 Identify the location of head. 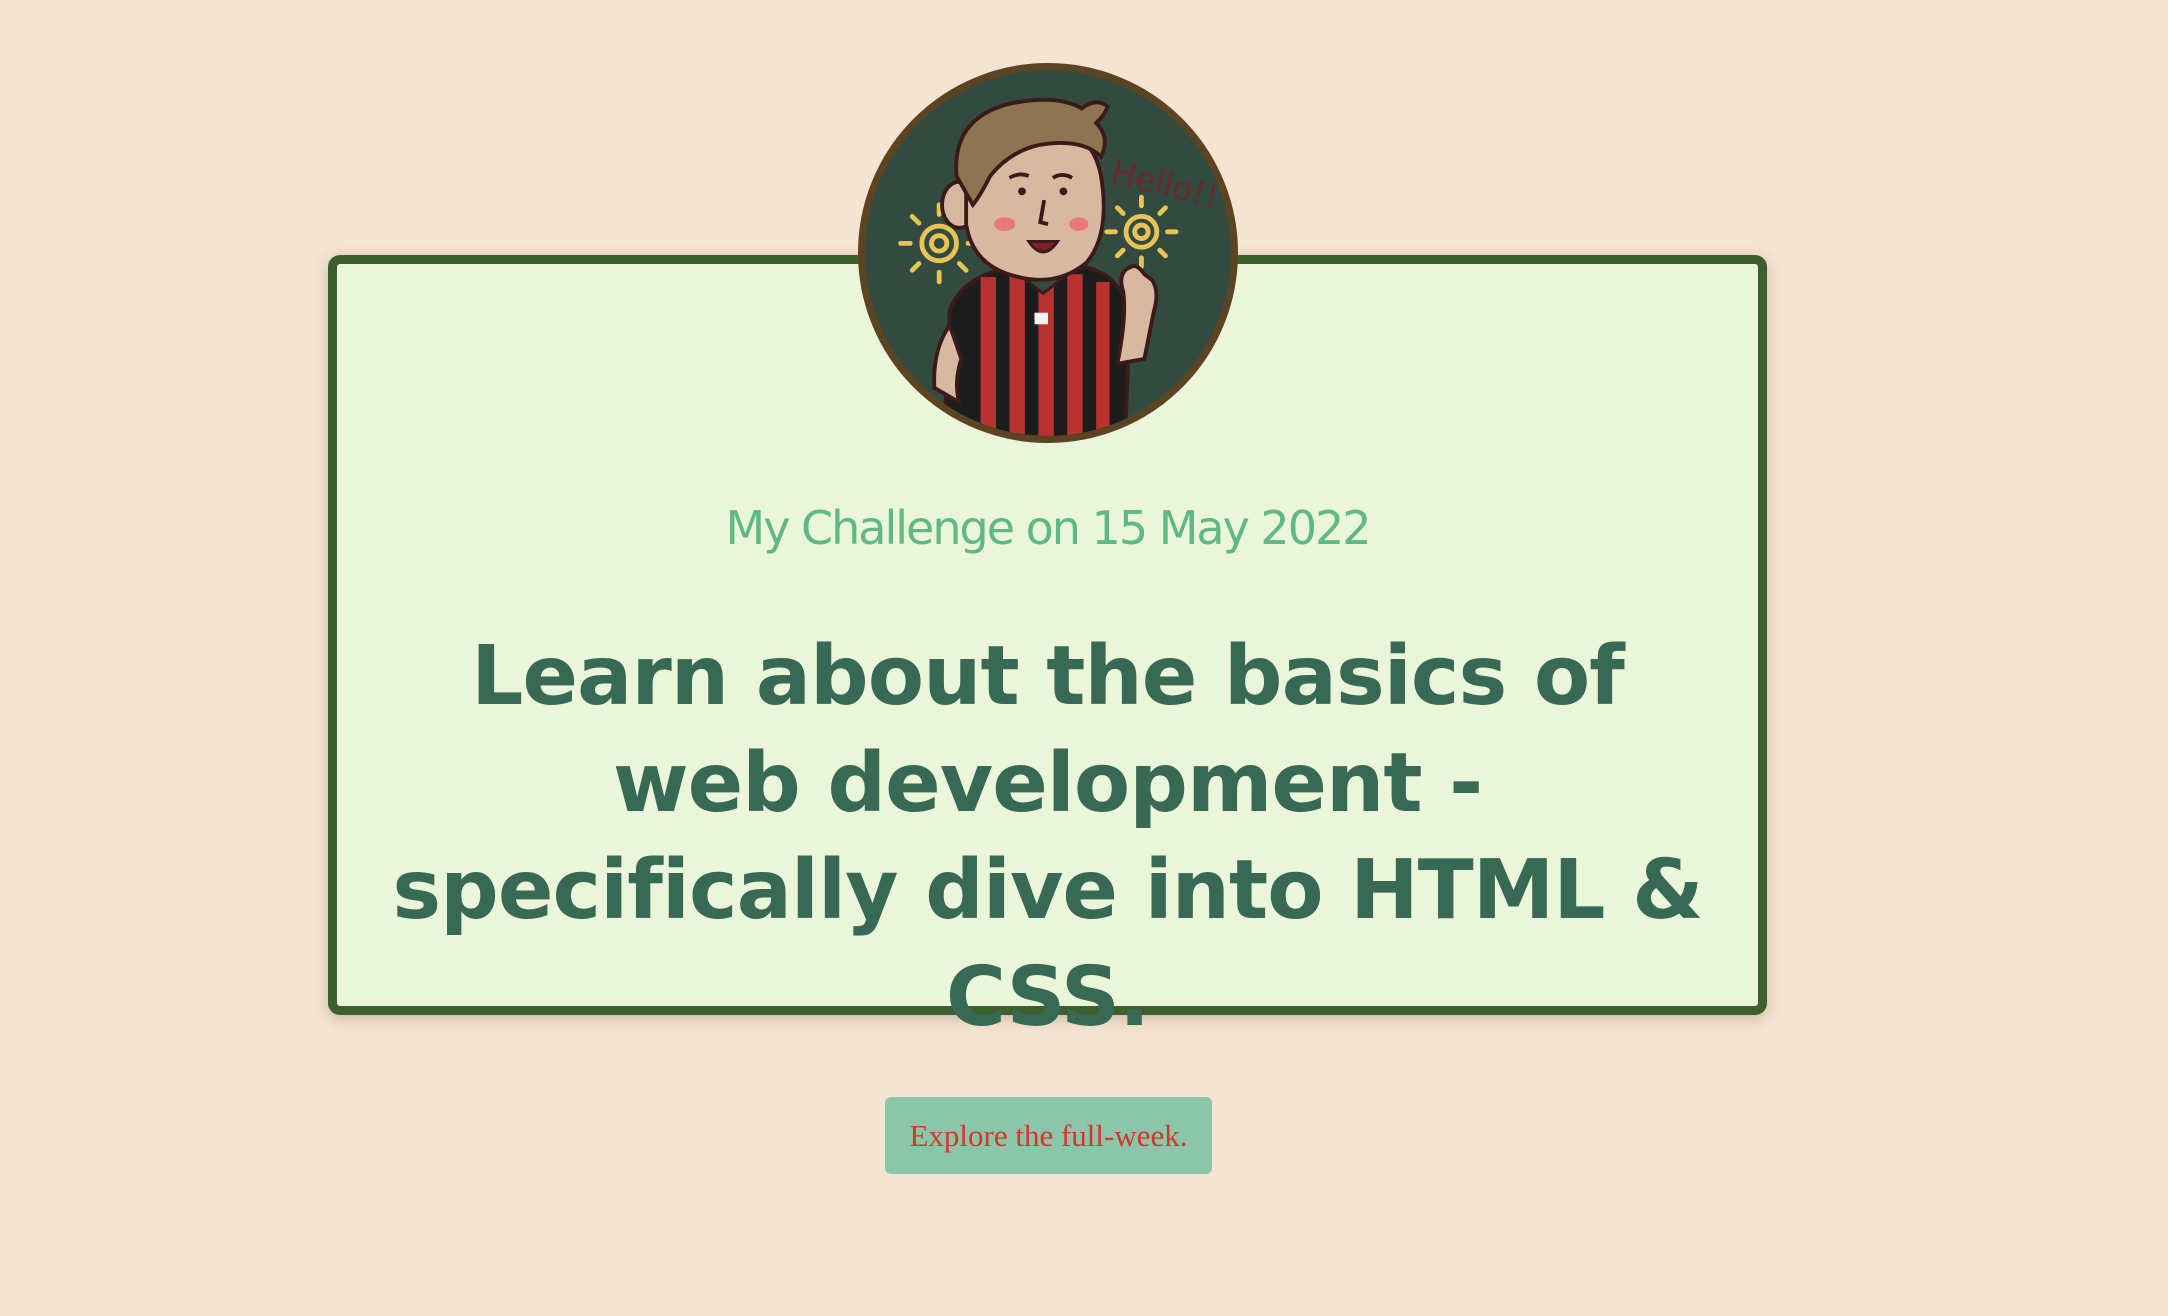
(1025, 189).